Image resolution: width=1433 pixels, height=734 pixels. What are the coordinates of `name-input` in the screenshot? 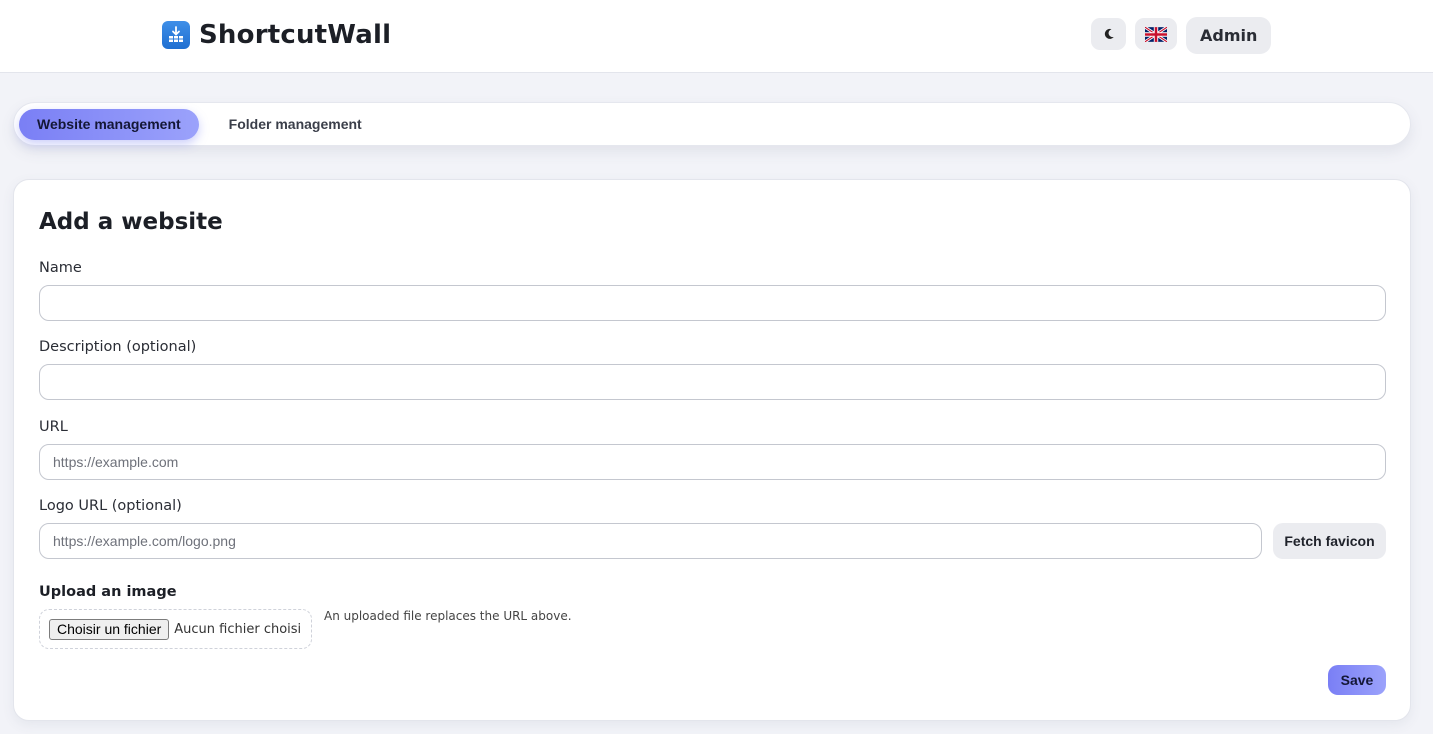 It's located at (712, 303).